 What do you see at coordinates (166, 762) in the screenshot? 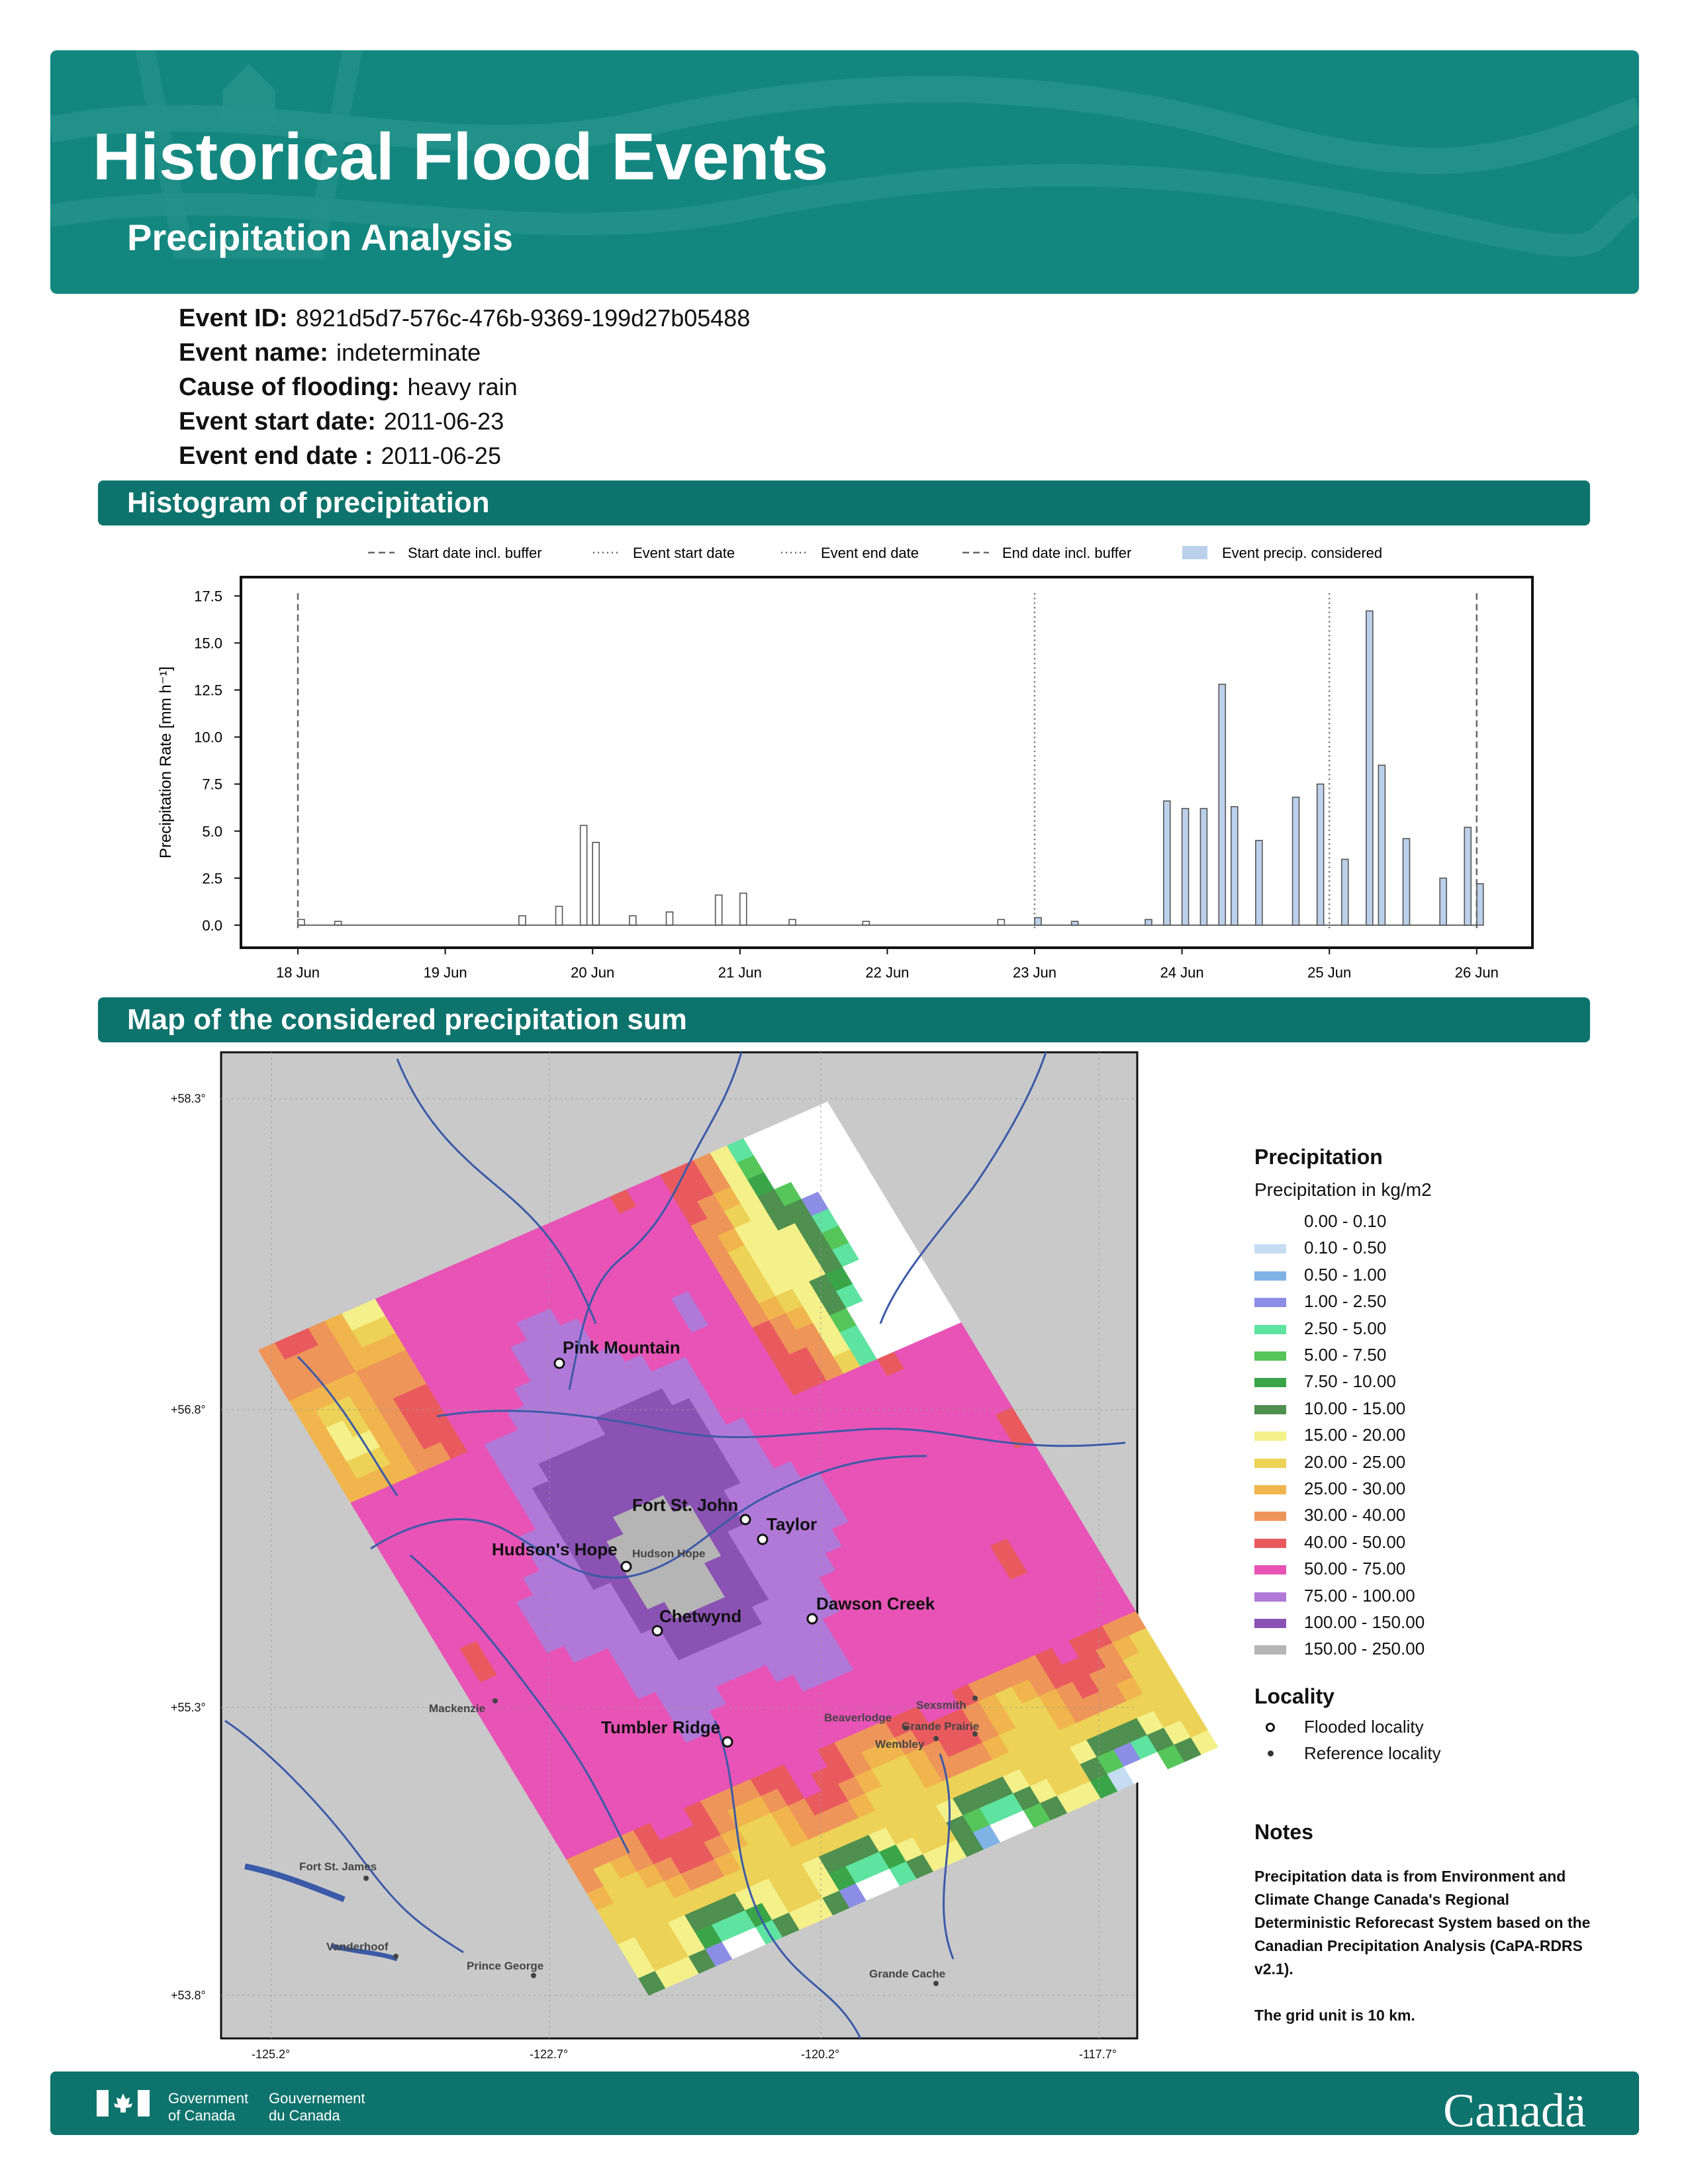
I see `chart-y-axis-label: Precipitation Rate [mm h⁻¹]` at bounding box center [166, 762].